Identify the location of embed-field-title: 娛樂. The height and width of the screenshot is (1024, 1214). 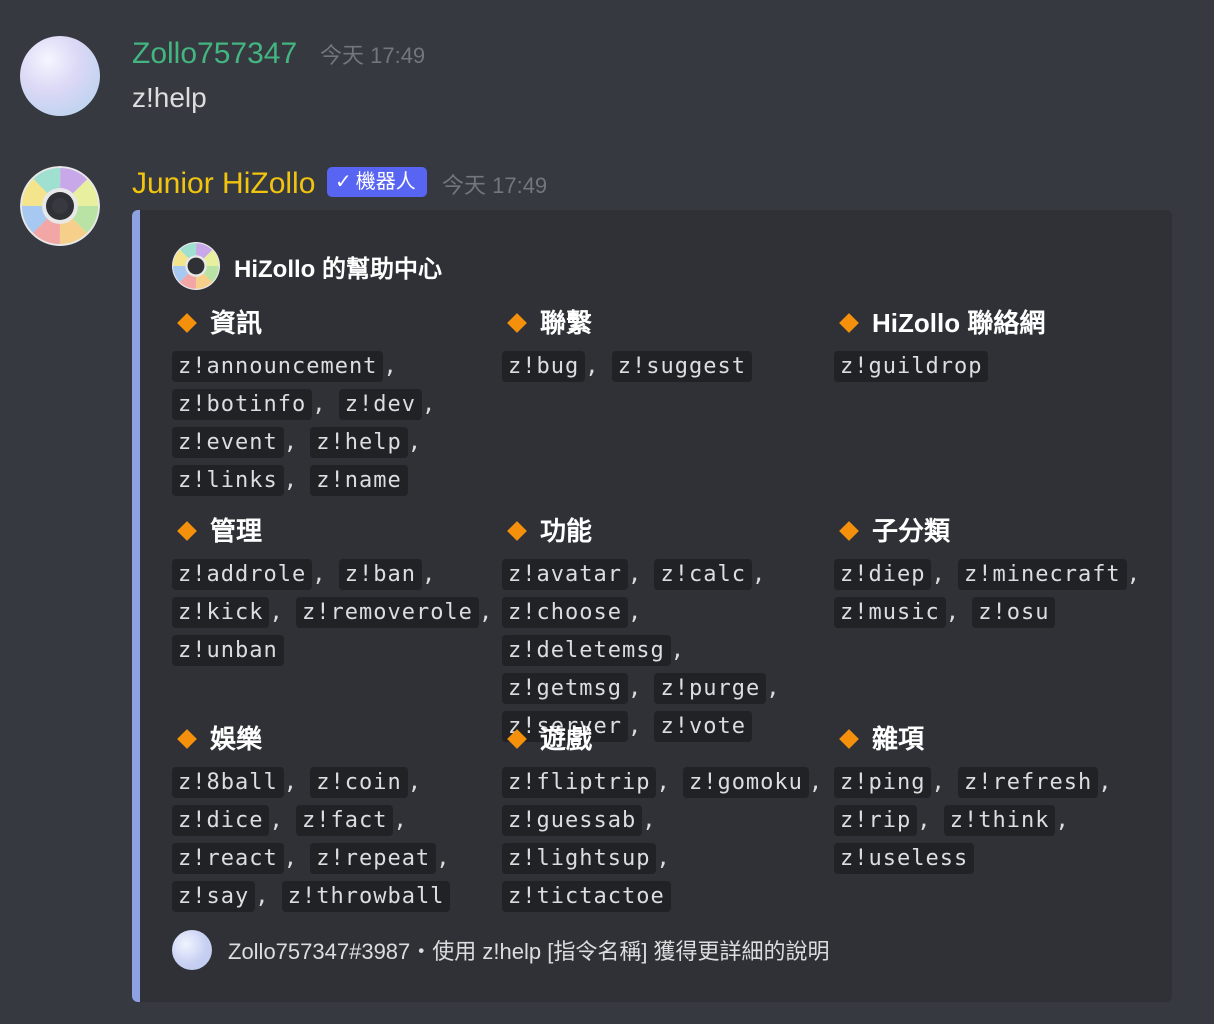
(337, 739).